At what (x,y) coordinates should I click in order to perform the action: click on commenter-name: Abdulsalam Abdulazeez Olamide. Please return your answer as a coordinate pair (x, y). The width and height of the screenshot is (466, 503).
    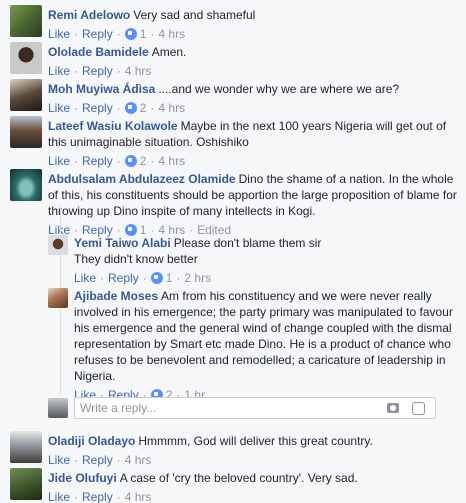
    Looking at the image, I should click on (142, 179).